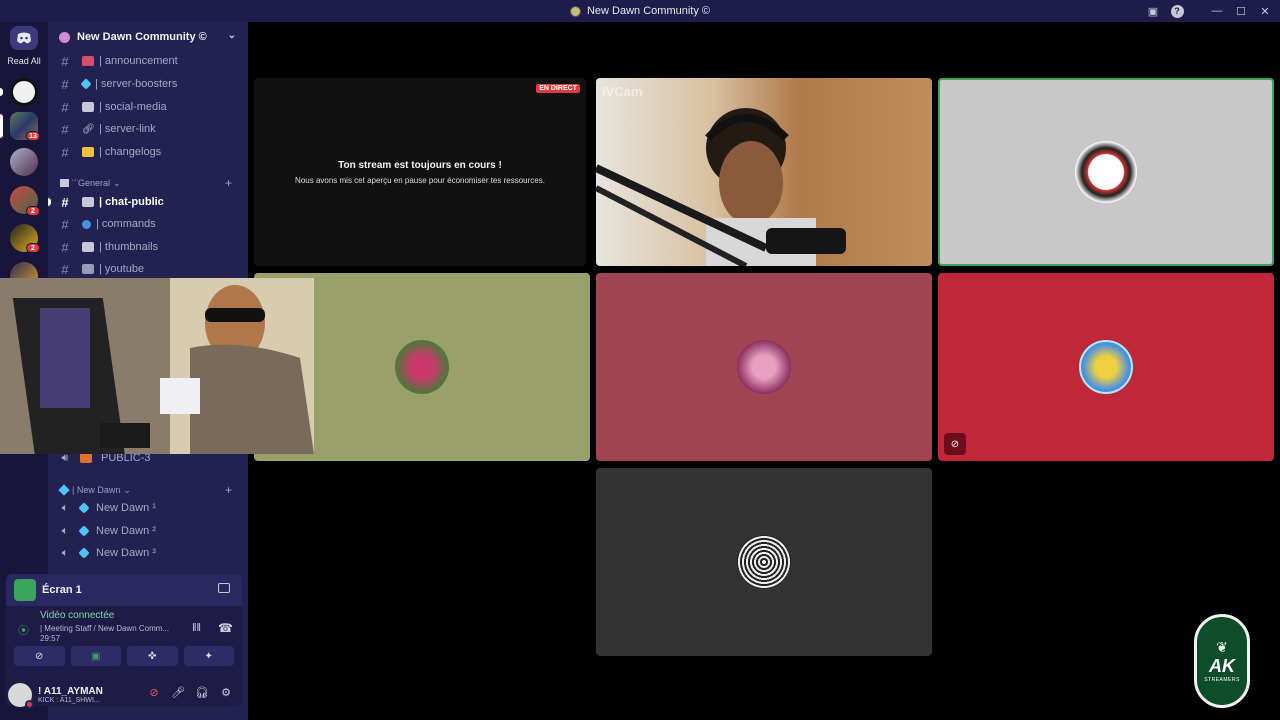 This screenshot has width=1280, height=720. I want to click on discord-home-icon, so click(24, 38).